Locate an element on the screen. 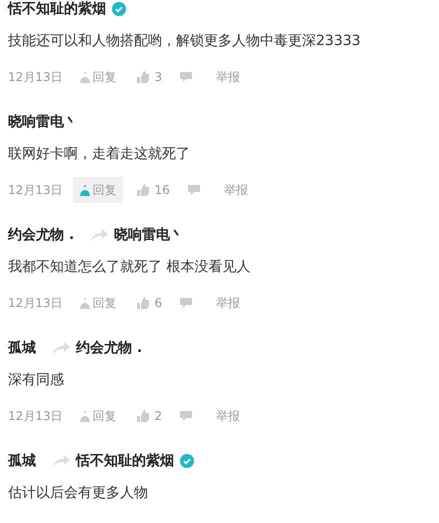 The width and height of the screenshot is (439, 523). like-count: 16 is located at coordinates (162, 190).